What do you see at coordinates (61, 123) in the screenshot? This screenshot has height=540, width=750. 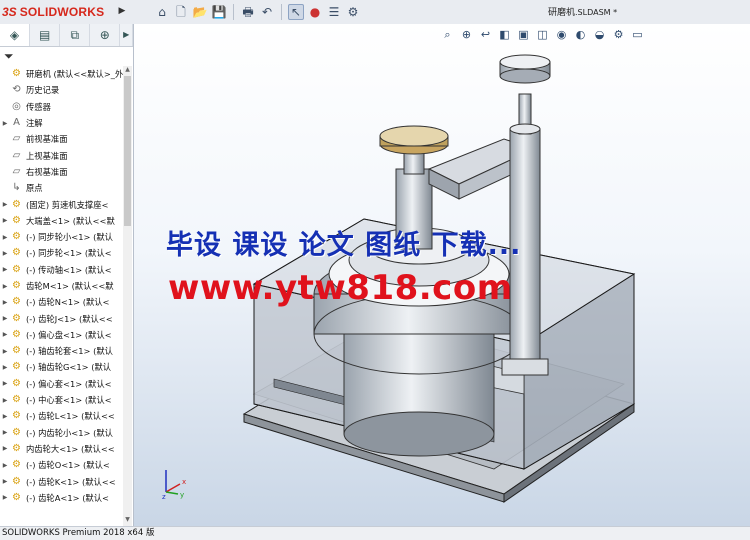 I see `tree-item: ▶ A 注解` at bounding box center [61, 123].